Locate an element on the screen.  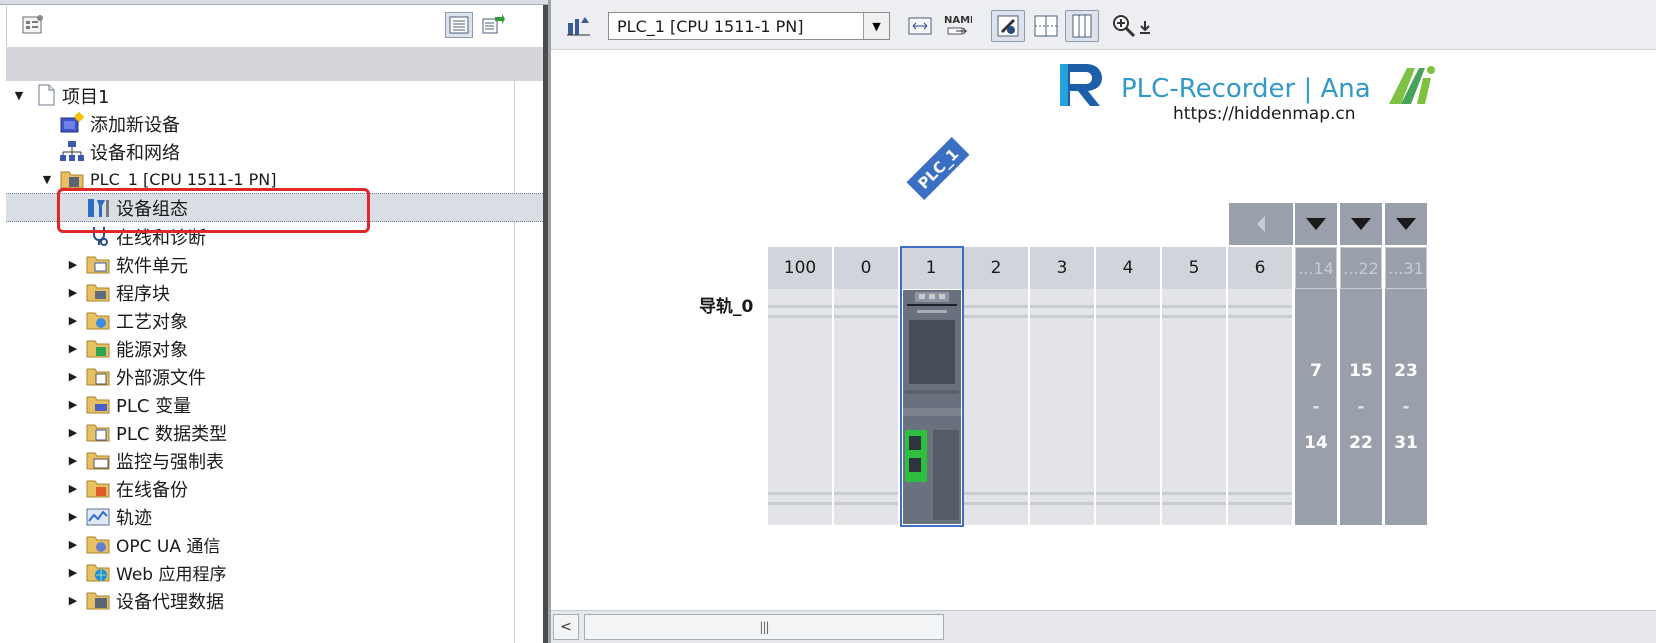
tree-item-energy-objects: ▶ 能源对象 is located at coordinates (274, 348).